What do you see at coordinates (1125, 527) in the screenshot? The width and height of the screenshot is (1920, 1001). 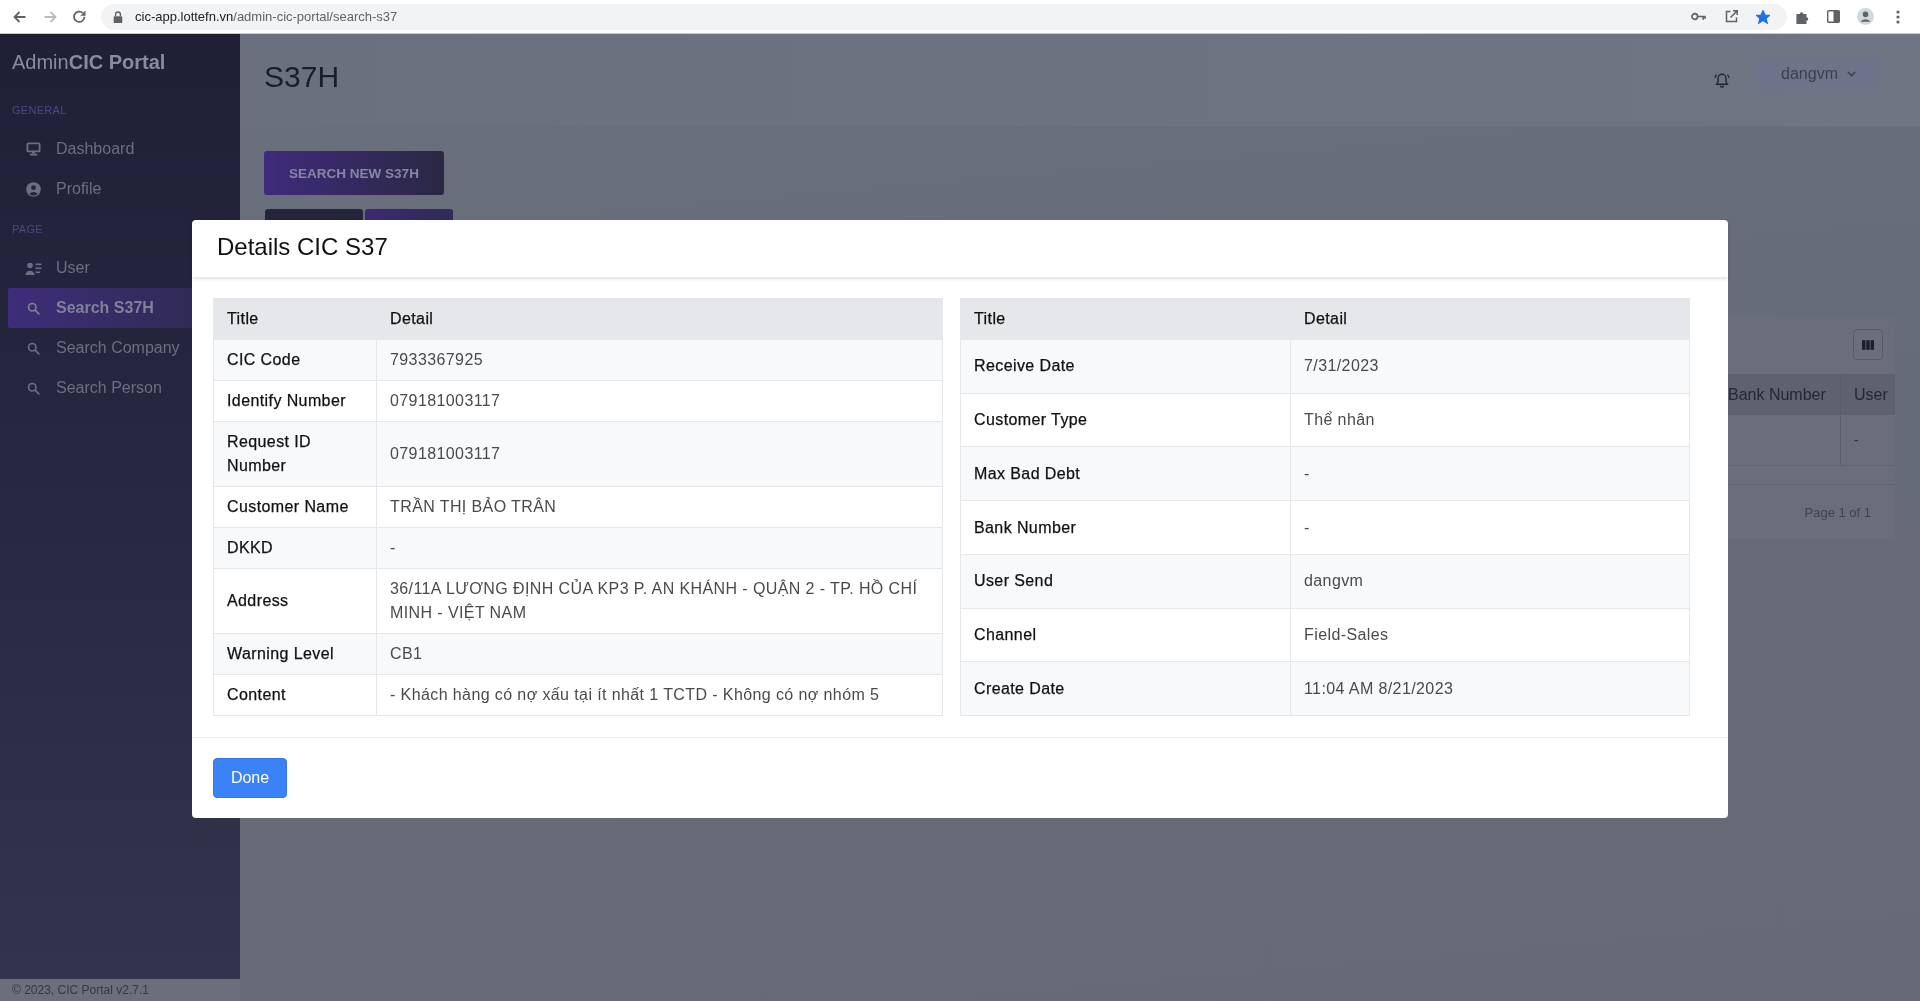 I see `label-cell: Bank Number` at bounding box center [1125, 527].